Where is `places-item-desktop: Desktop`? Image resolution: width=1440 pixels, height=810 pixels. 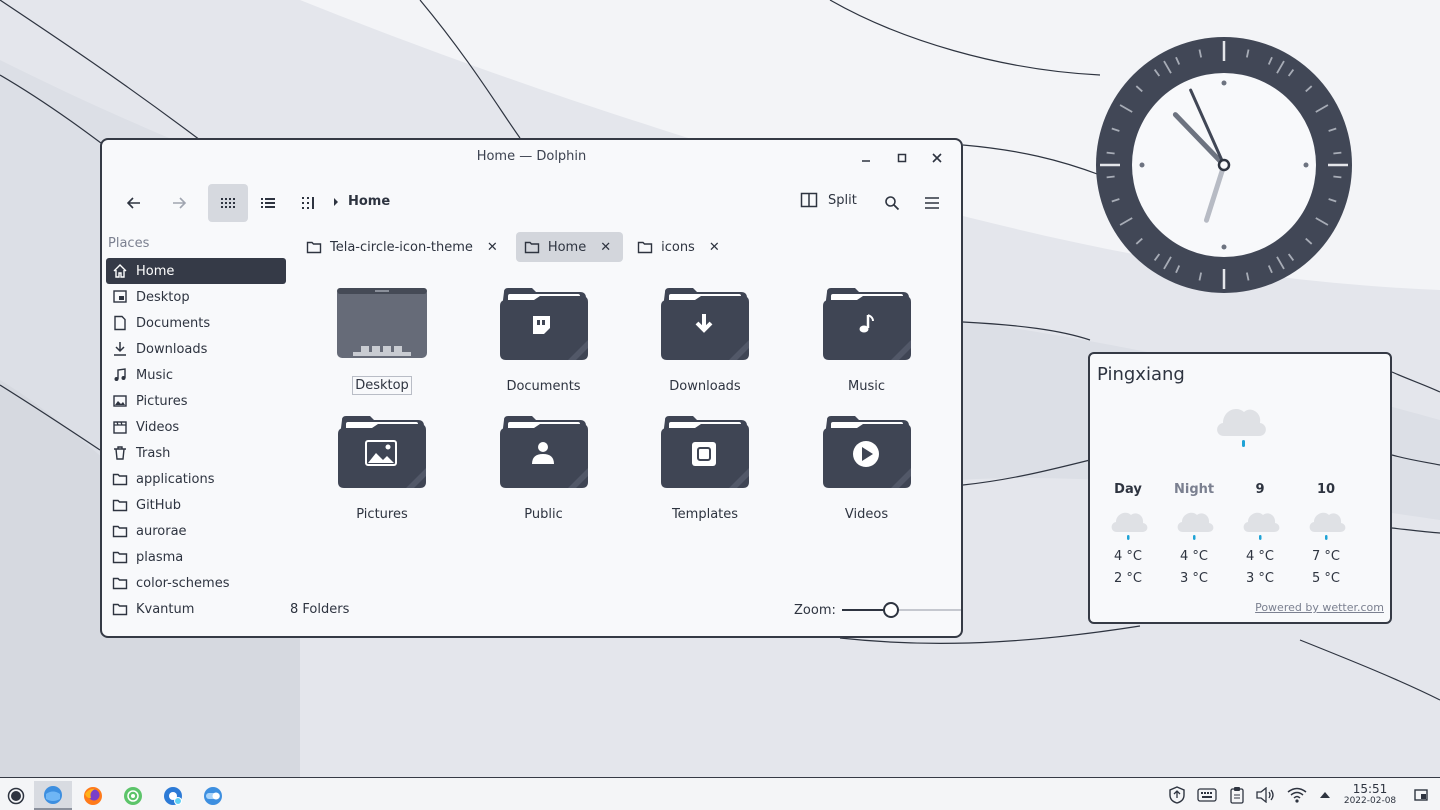 places-item-desktop: Desktop is located at coordinates (196, 297).